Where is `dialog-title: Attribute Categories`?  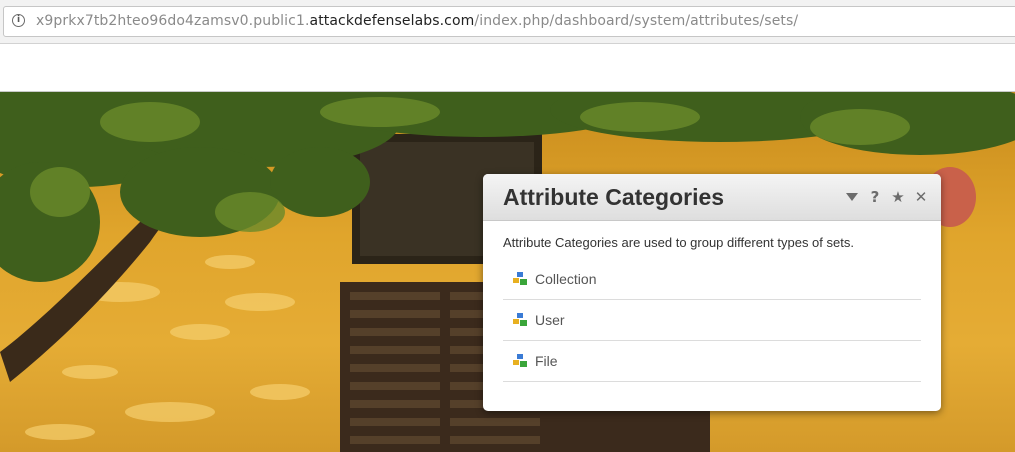
dialog-title: Attribute Categories is located at coordinates (614, 197).